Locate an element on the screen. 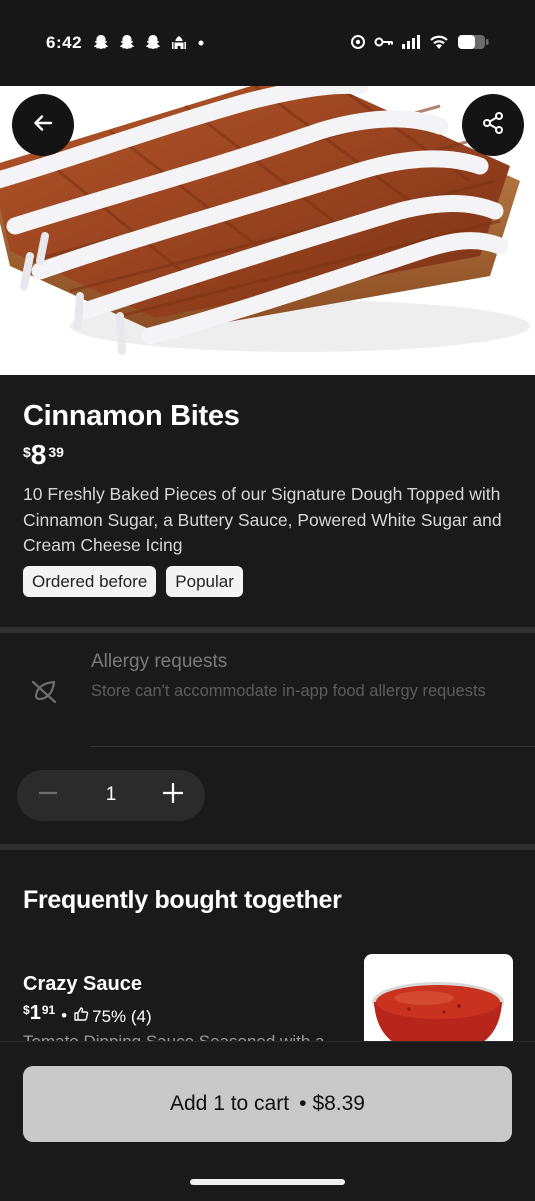  arrow-left-icon is located at coordinates (43, 125).